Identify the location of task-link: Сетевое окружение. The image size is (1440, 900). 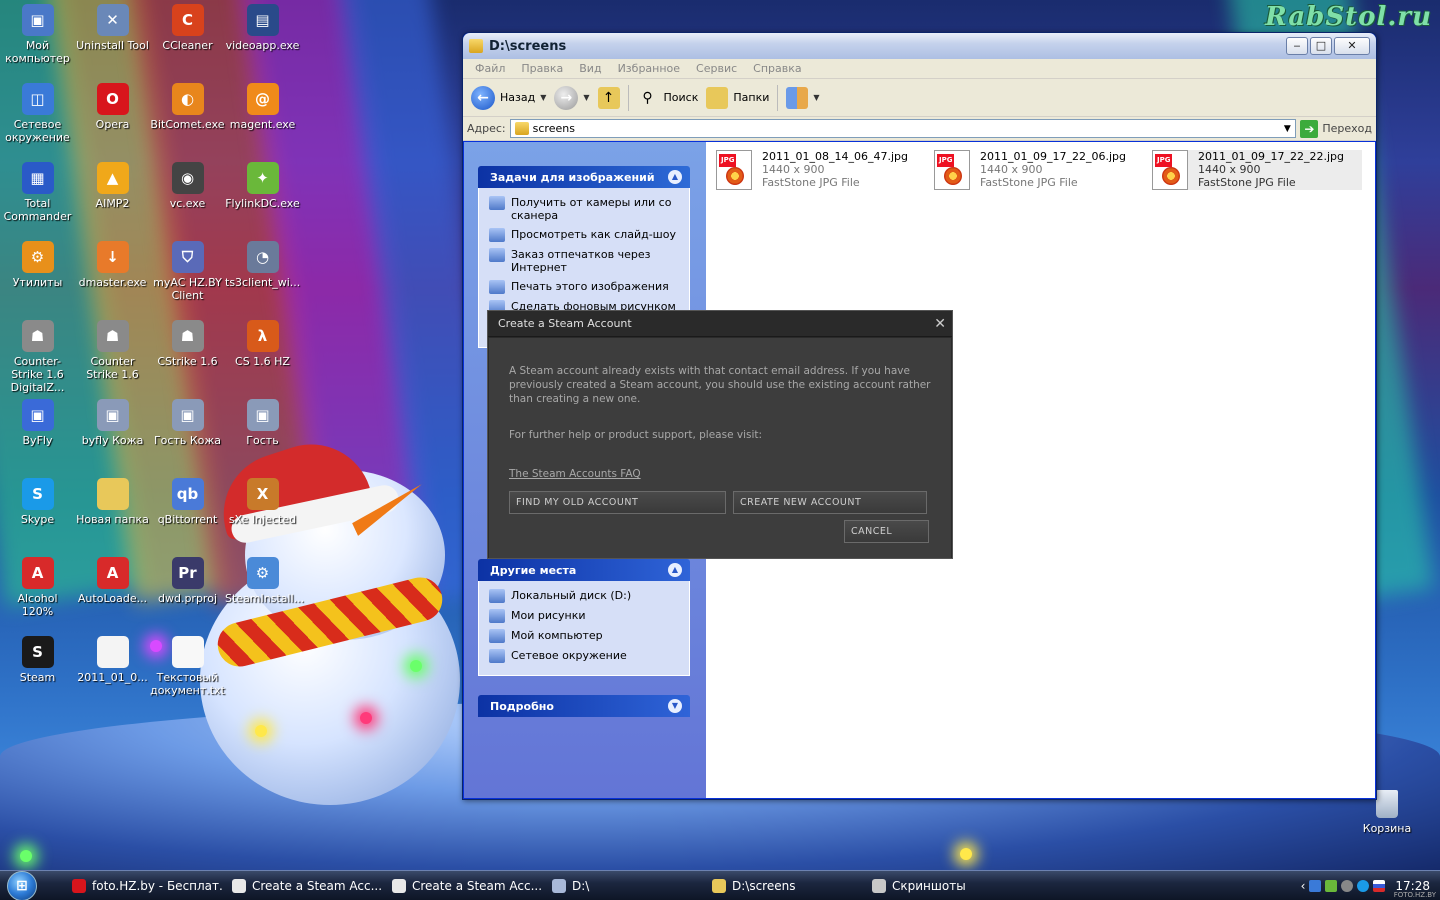
(585, 656).